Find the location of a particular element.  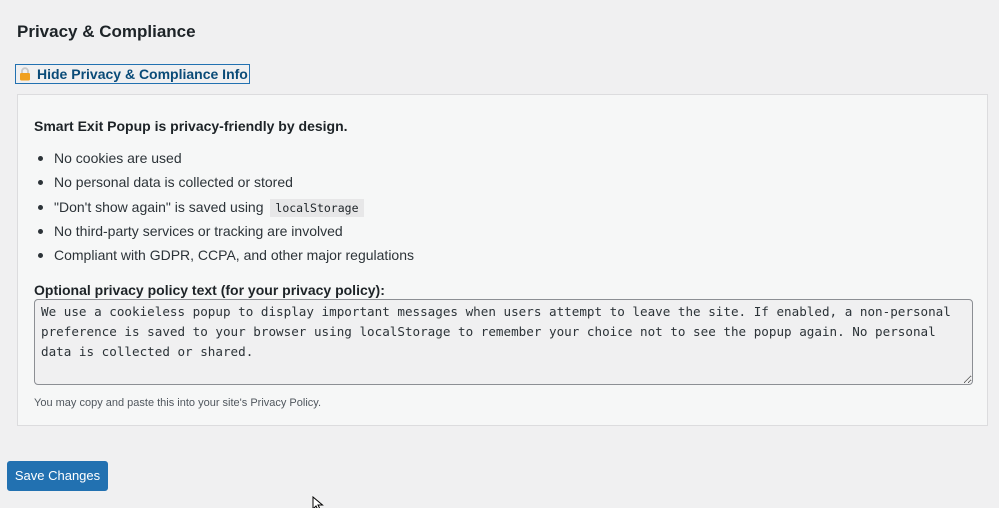

list-item: No cookies are used is located at coordinates (224, 161).